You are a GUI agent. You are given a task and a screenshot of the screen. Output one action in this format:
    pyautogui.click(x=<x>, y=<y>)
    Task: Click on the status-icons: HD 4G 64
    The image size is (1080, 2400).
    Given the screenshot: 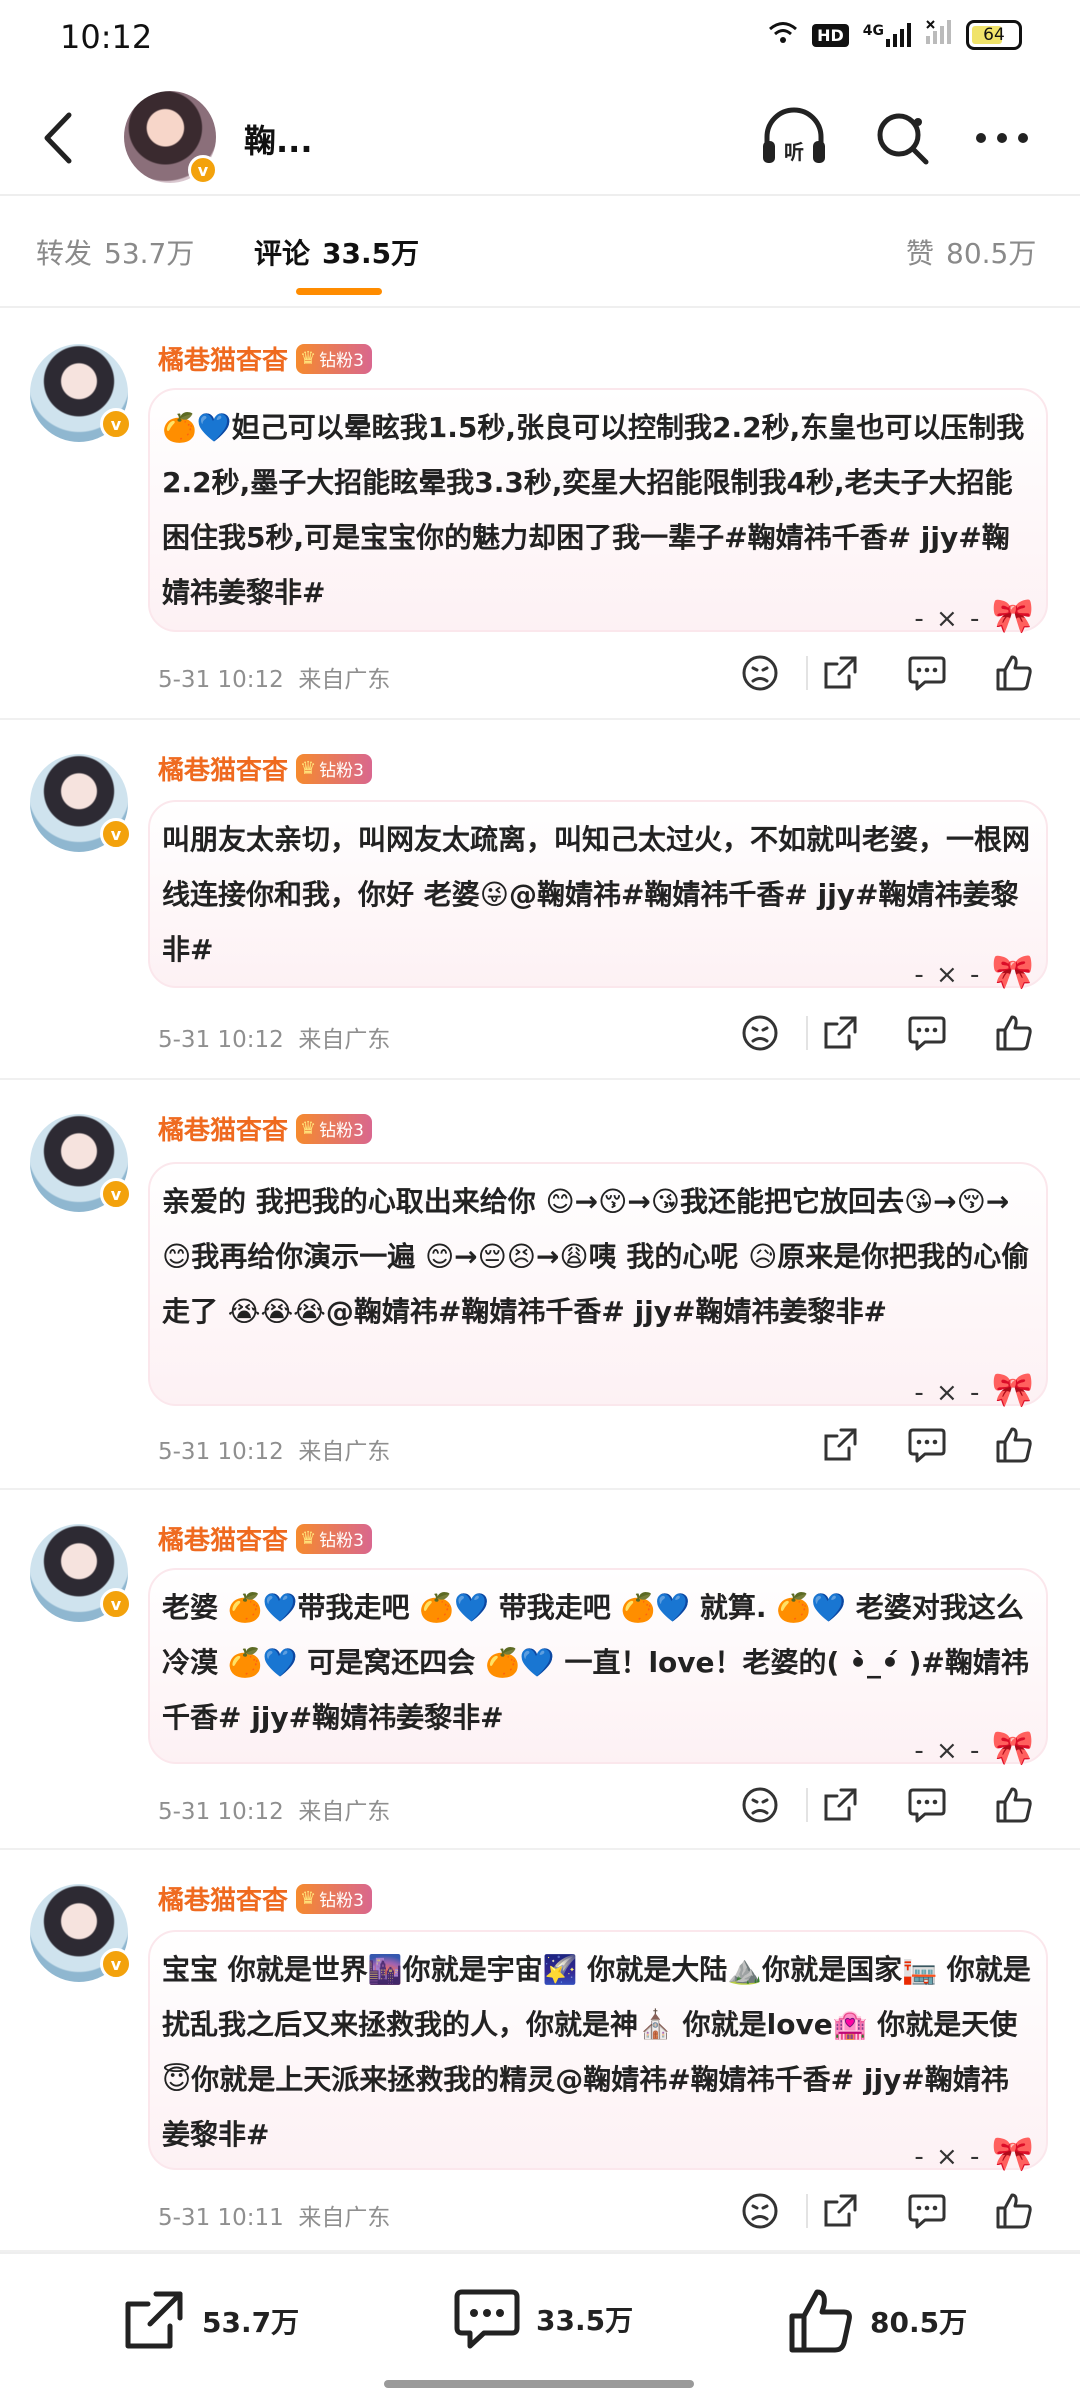 What is the action you would take?
    pyautogui.click(x=895, y=35)
    